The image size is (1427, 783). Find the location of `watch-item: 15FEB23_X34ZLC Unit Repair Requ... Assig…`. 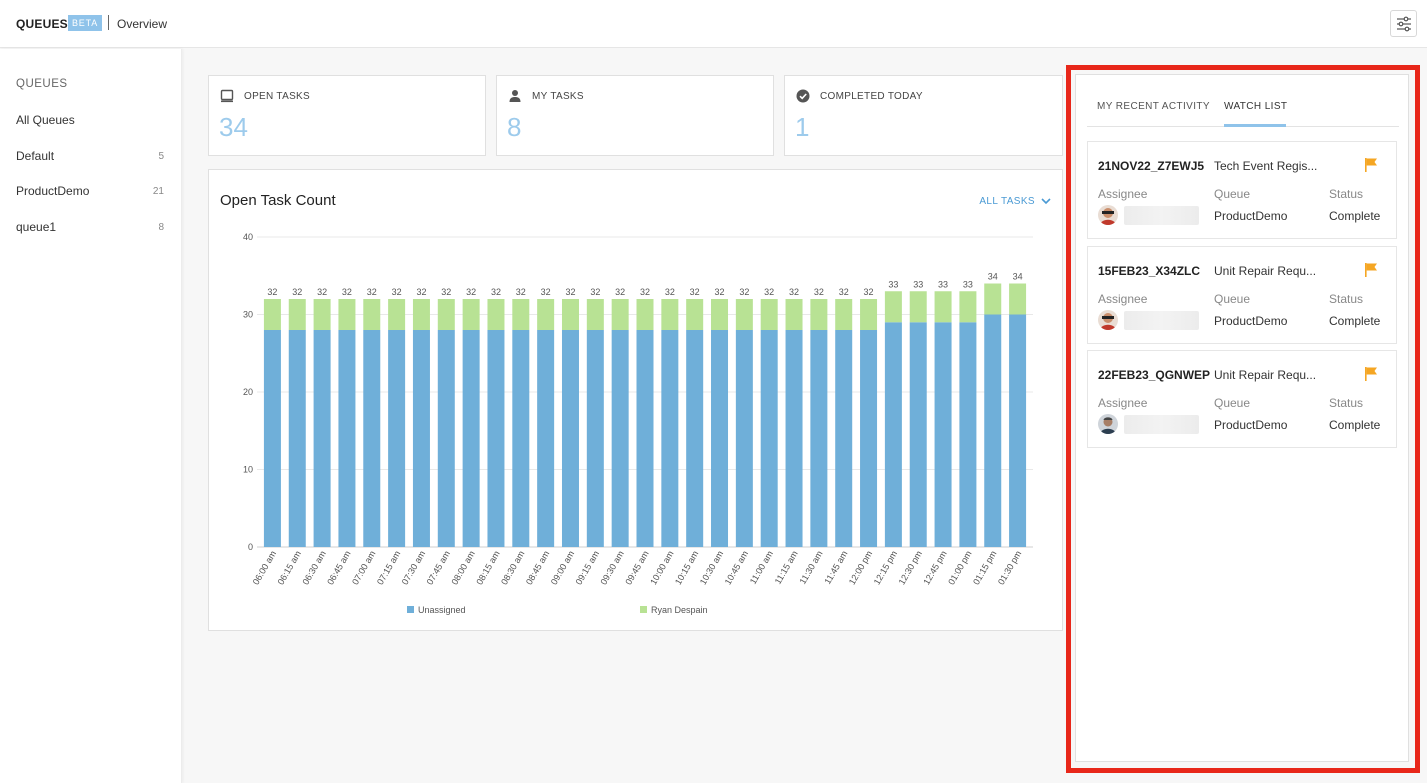

watch-item: 15FEB23_X34ZLC Unit Repair Requ... Assig… is located at coordinates (1242, 295).